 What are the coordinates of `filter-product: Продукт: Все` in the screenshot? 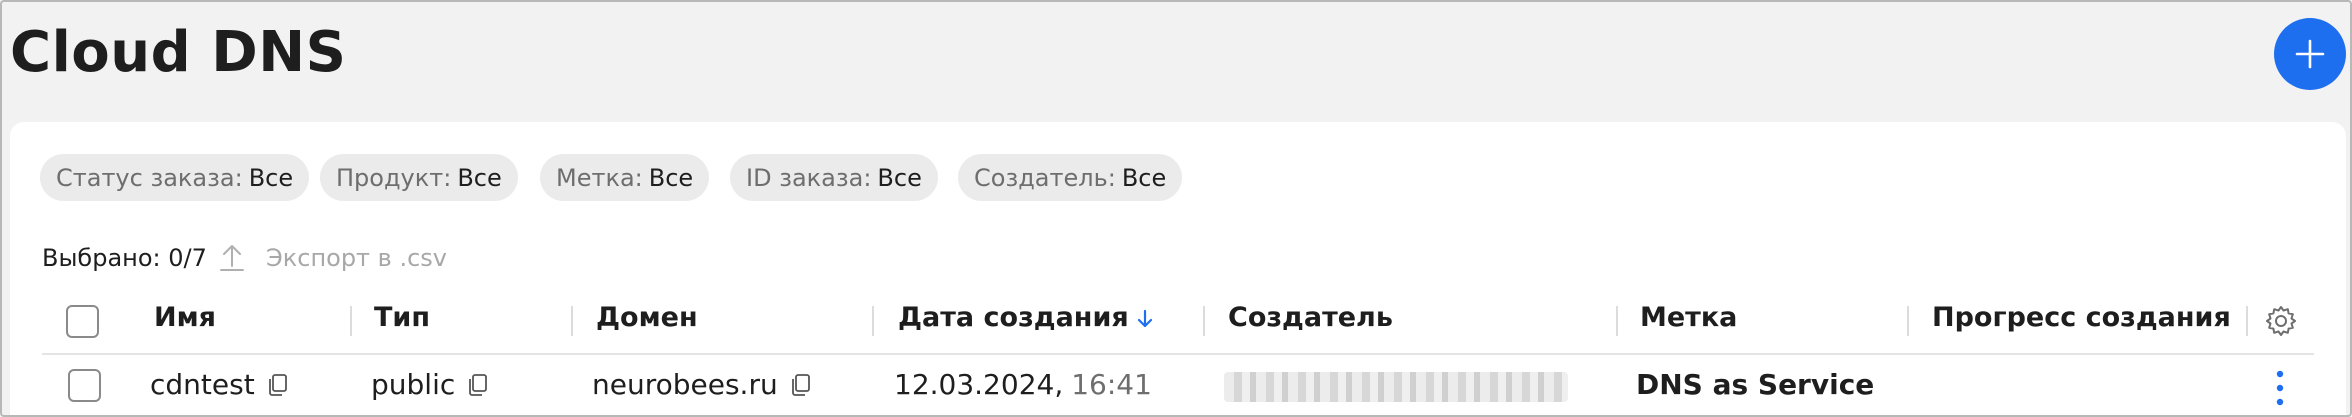 It's located at (419, 177).